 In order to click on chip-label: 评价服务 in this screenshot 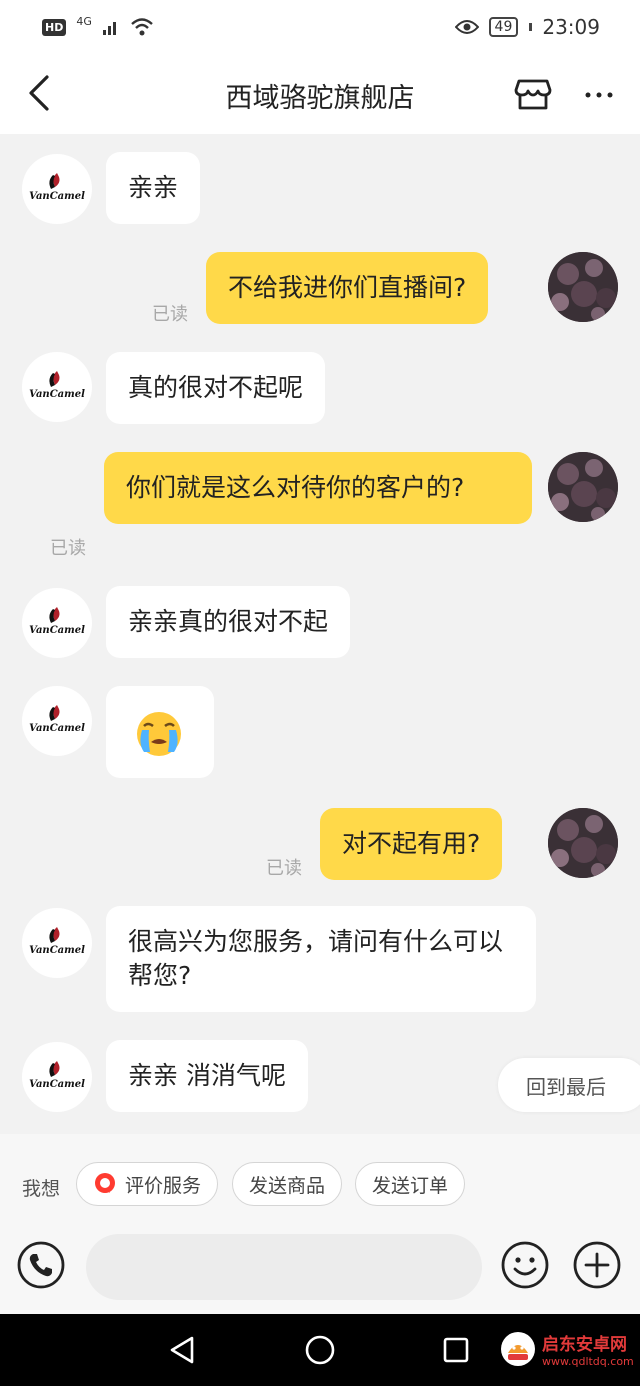, I will do `click(162, 1185)`.